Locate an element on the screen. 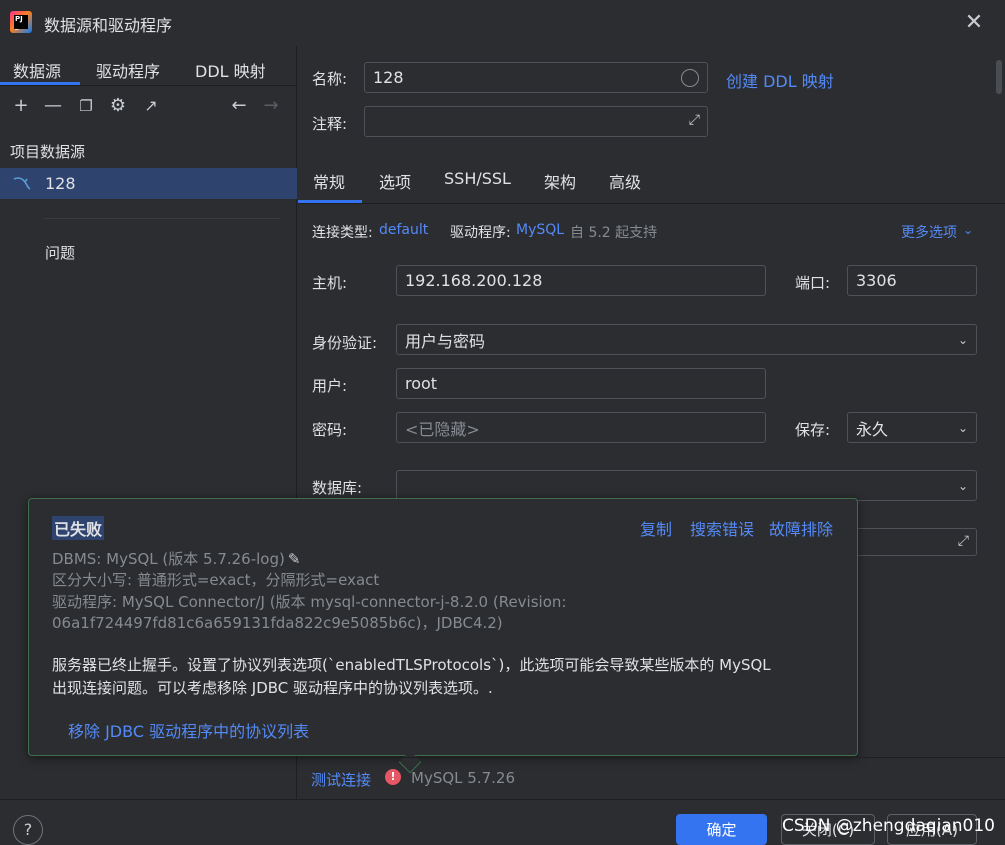  tab-ddl-mappings: DDL 映射 is located at coordinates (230, 70).